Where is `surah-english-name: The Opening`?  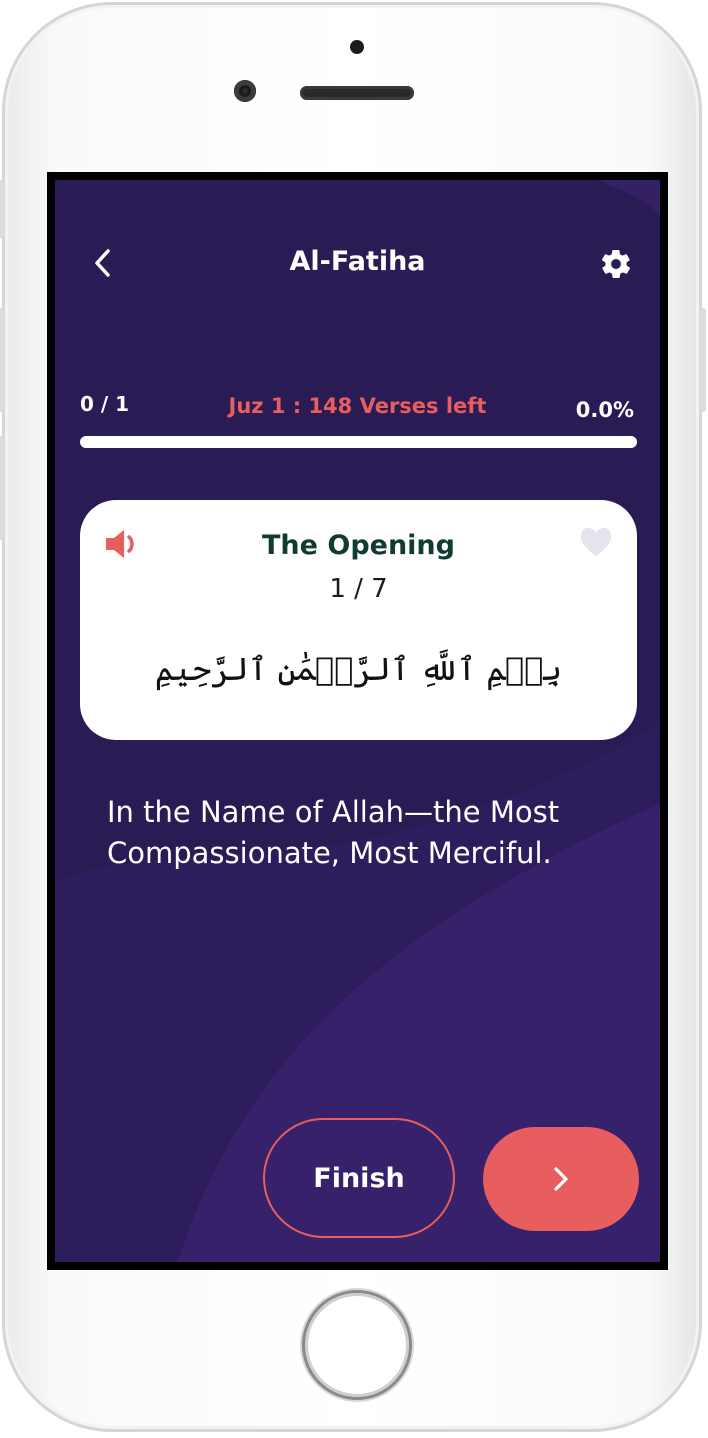
surah-english-name: The Opening is located at coordinates (358, 545).